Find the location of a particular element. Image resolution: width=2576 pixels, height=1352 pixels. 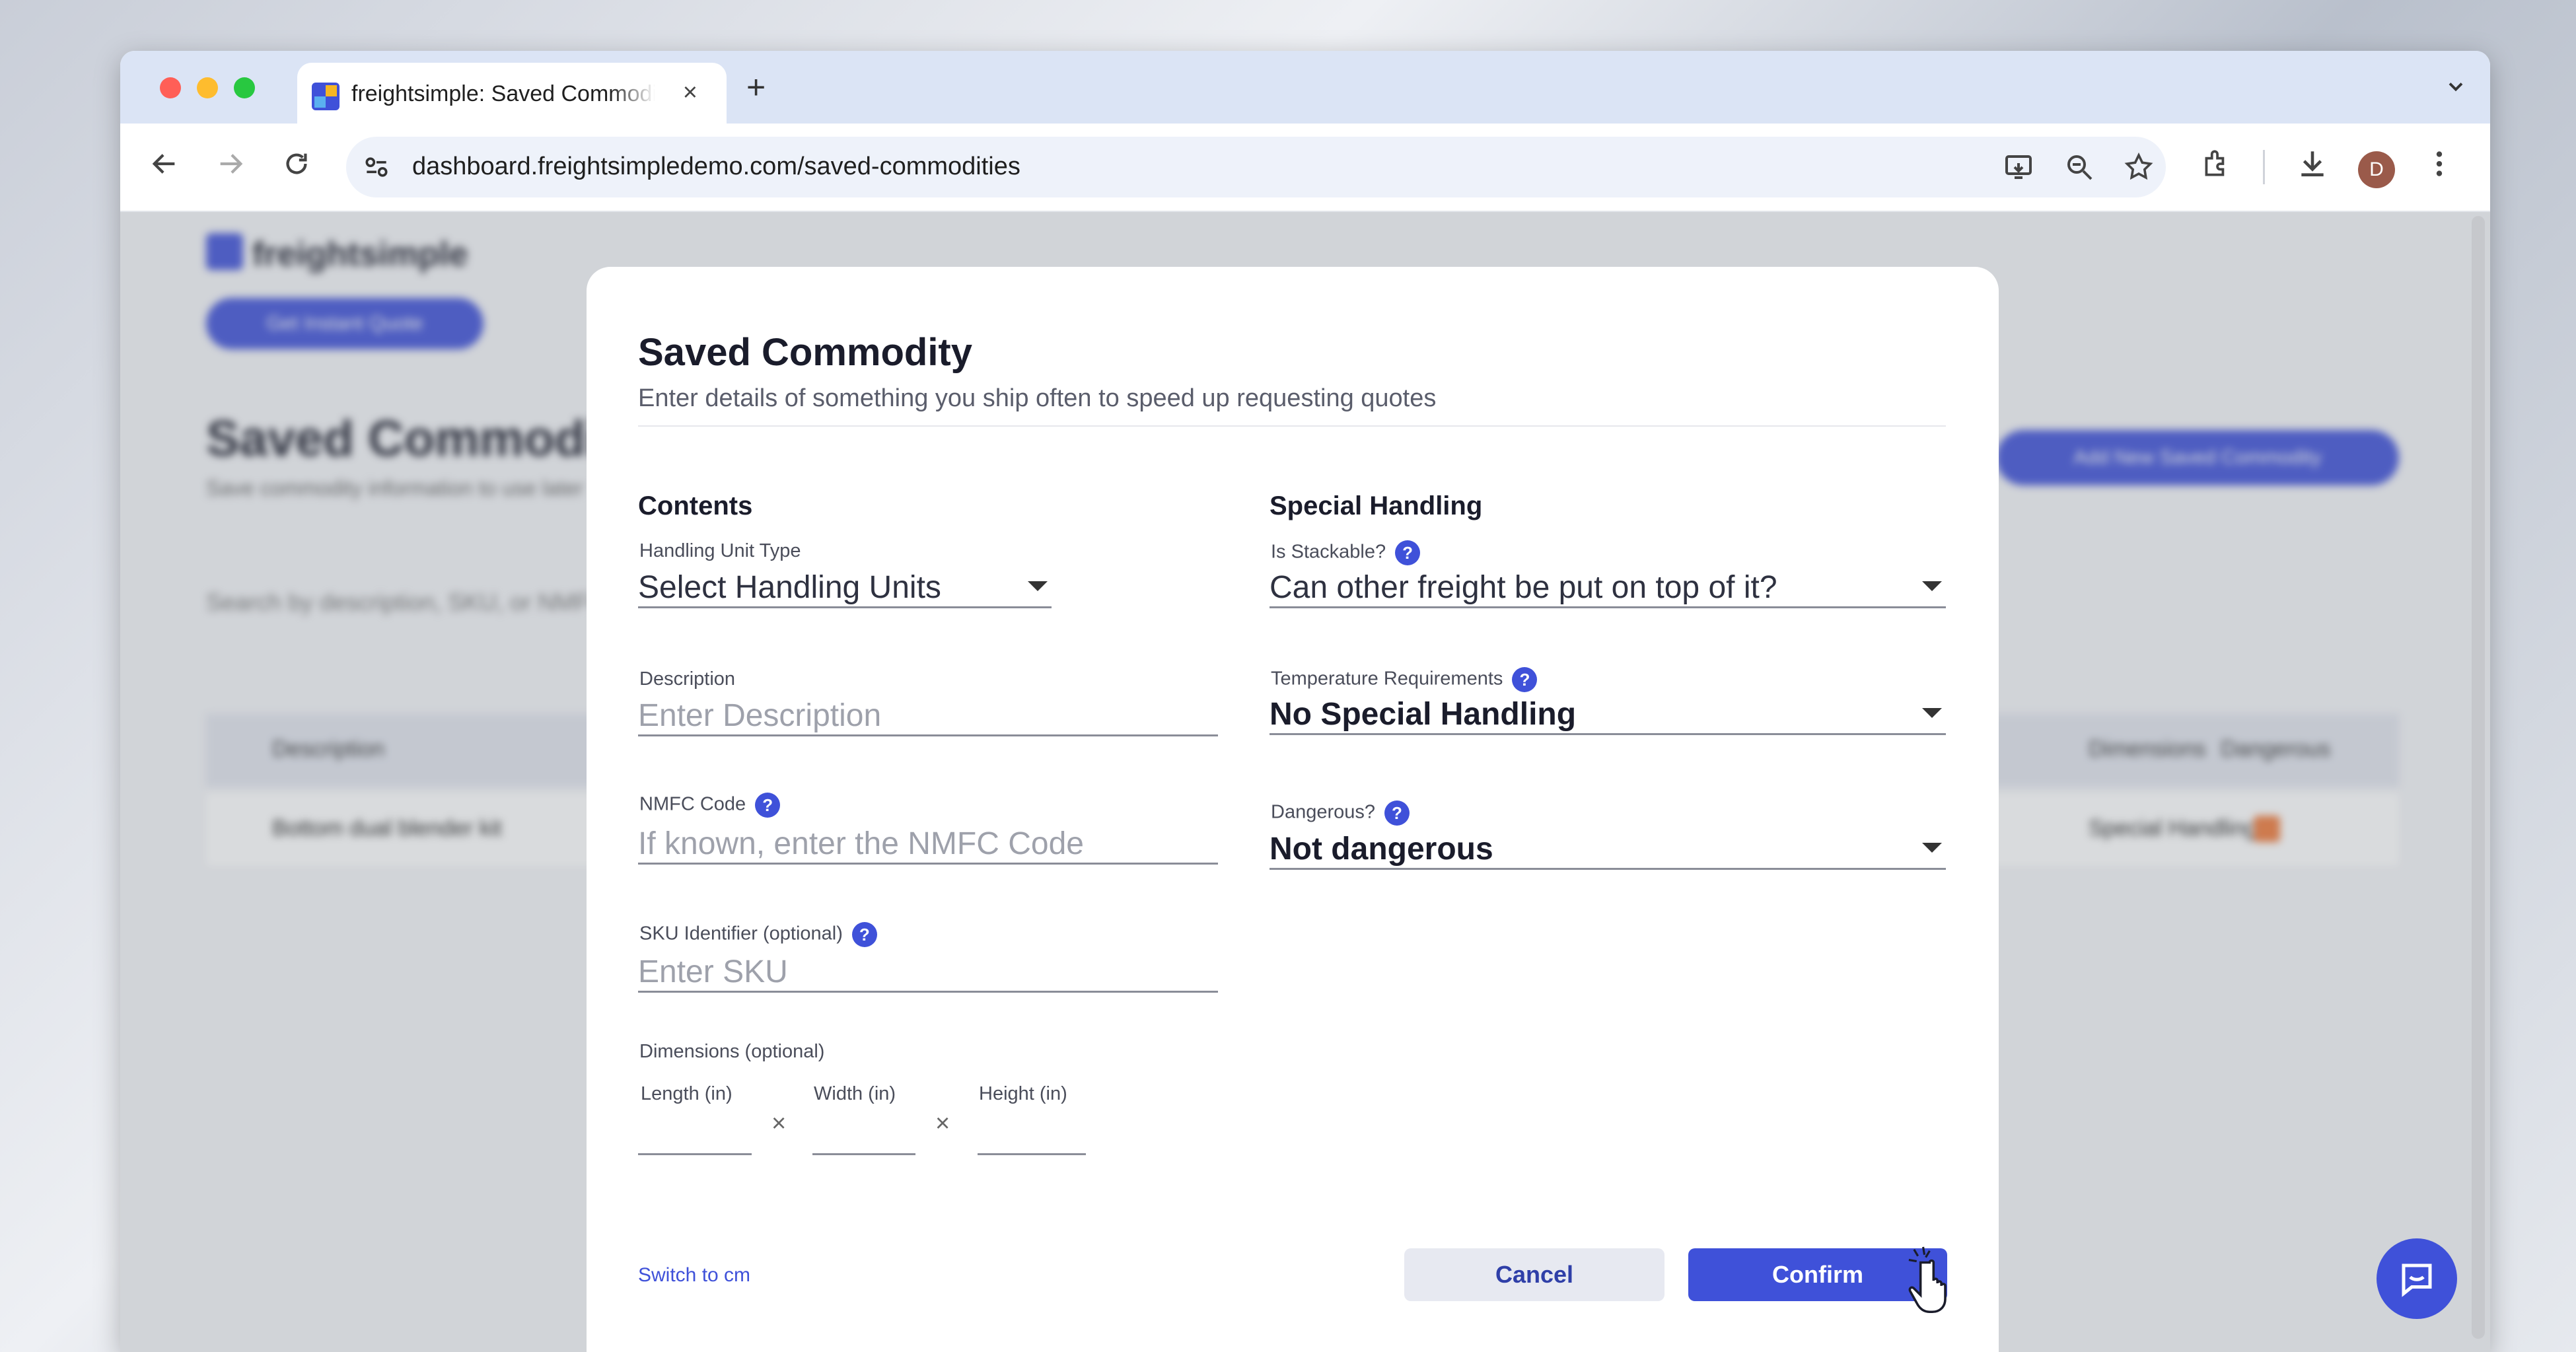

stackable-label: Is Stackable?? is located at coordinates (1346, 552).